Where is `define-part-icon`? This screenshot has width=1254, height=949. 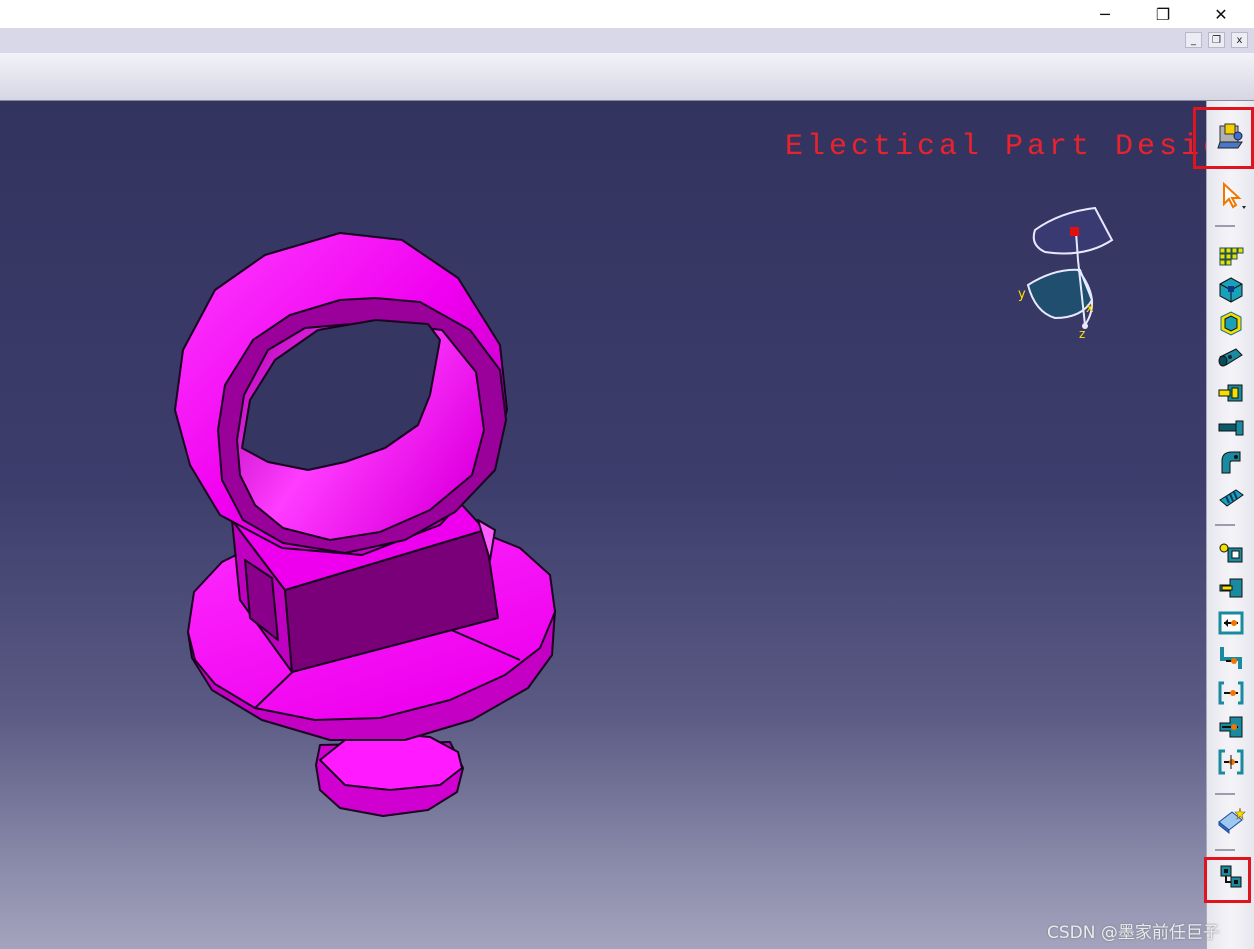
define-part-icon is located at coordinates (1231, 819).